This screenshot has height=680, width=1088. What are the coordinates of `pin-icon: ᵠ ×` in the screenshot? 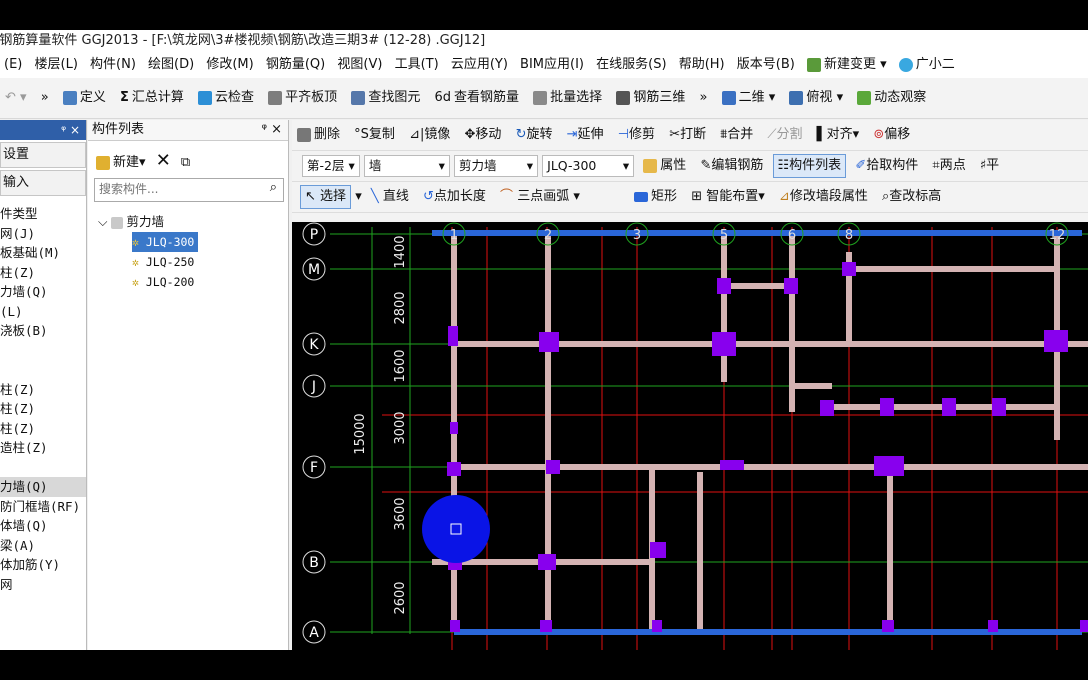 It's located at (70, 130).